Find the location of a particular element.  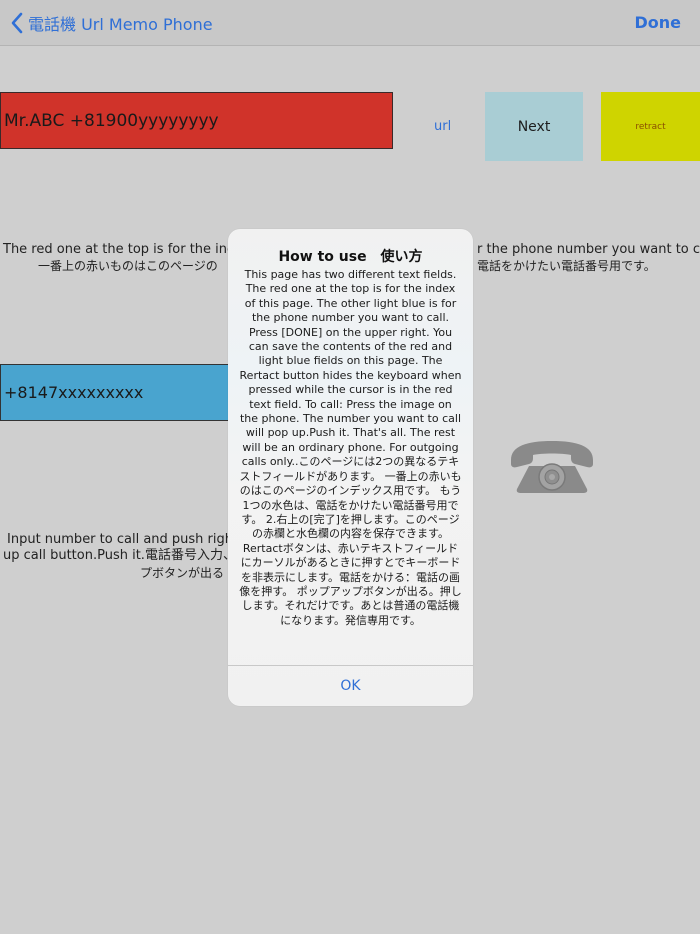

alert-title: How to use 使い方 is located at coordinates (350, 257).